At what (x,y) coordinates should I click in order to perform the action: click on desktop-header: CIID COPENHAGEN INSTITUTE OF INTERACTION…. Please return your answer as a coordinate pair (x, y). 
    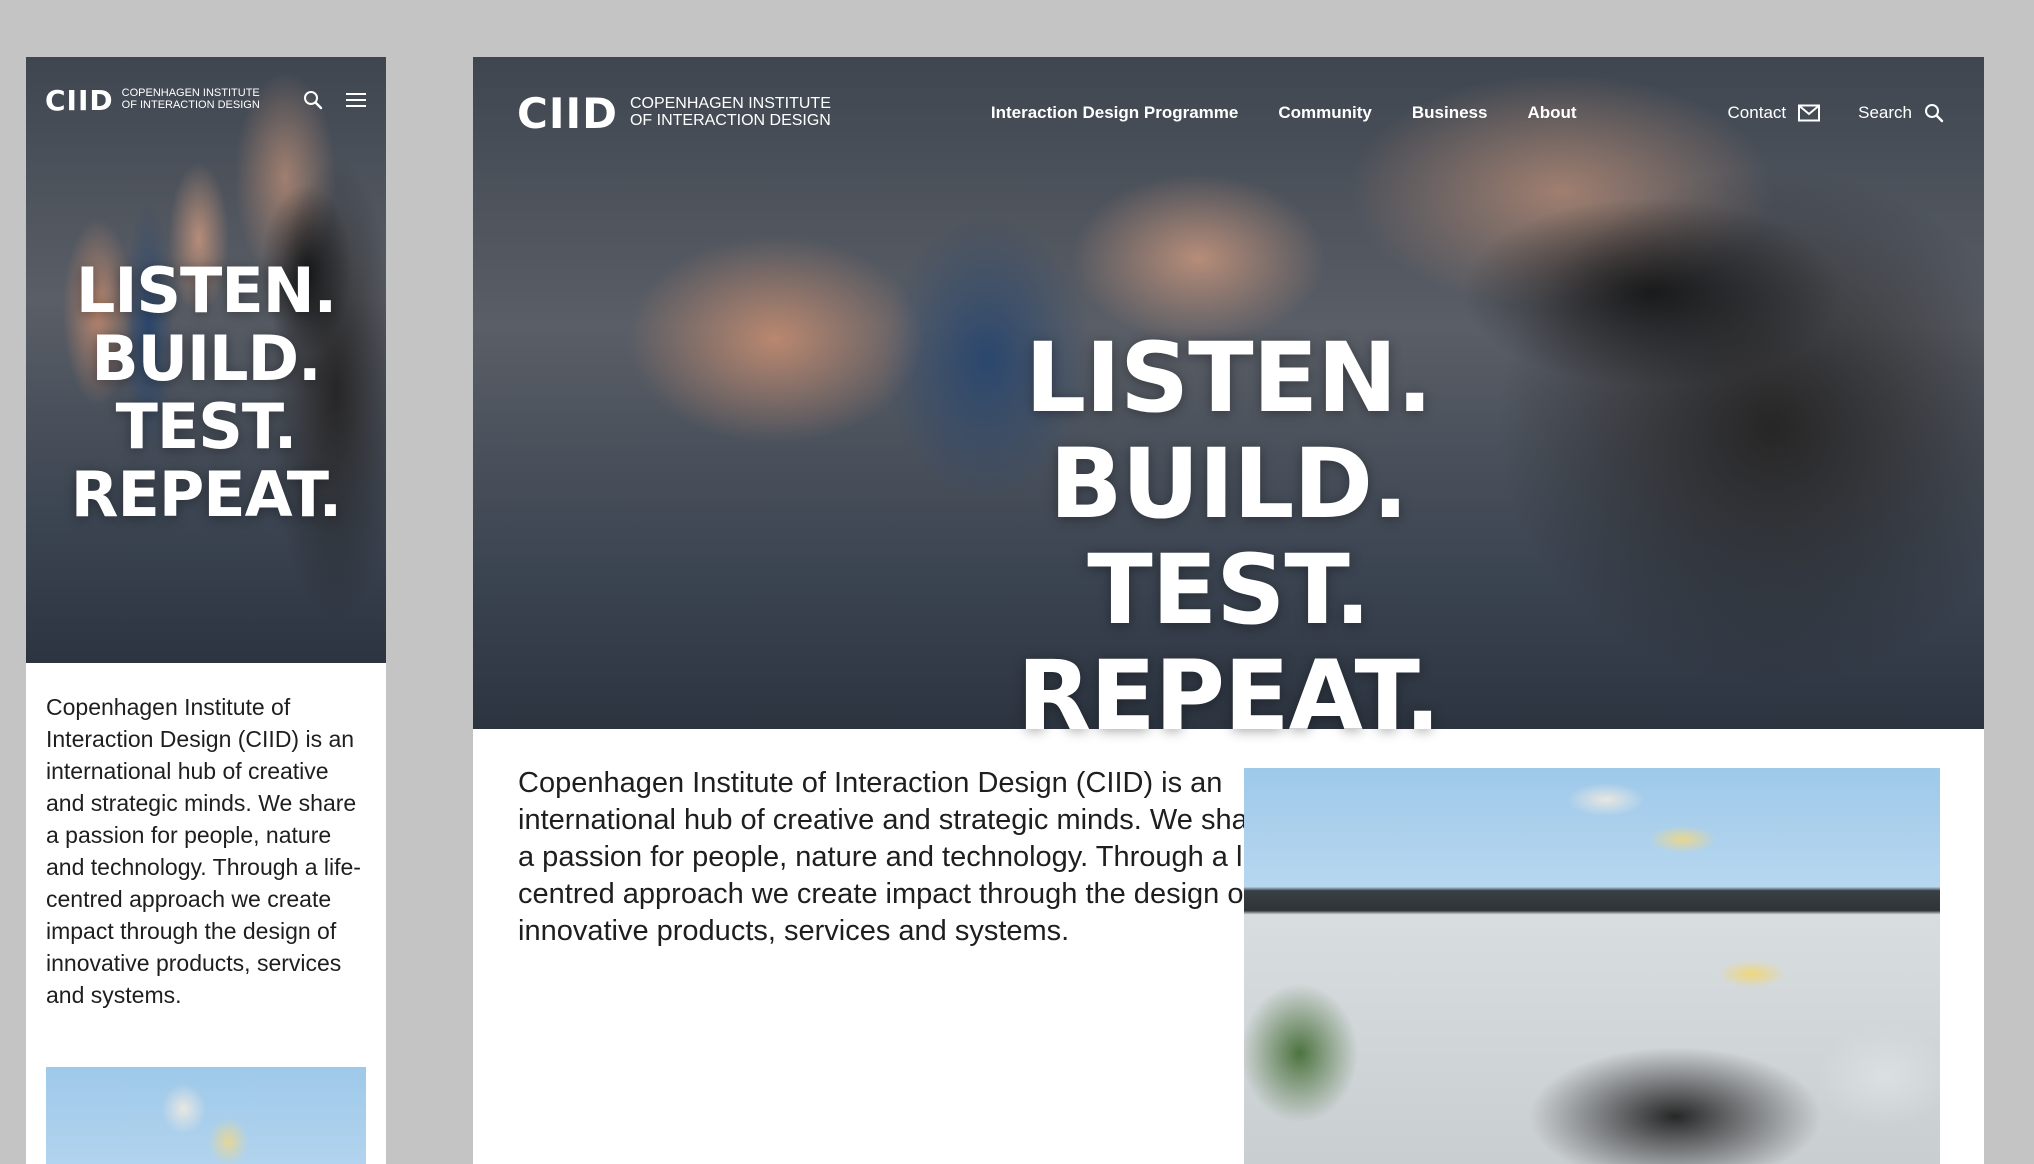
    Looking at the image, I should click on (1230, 113).